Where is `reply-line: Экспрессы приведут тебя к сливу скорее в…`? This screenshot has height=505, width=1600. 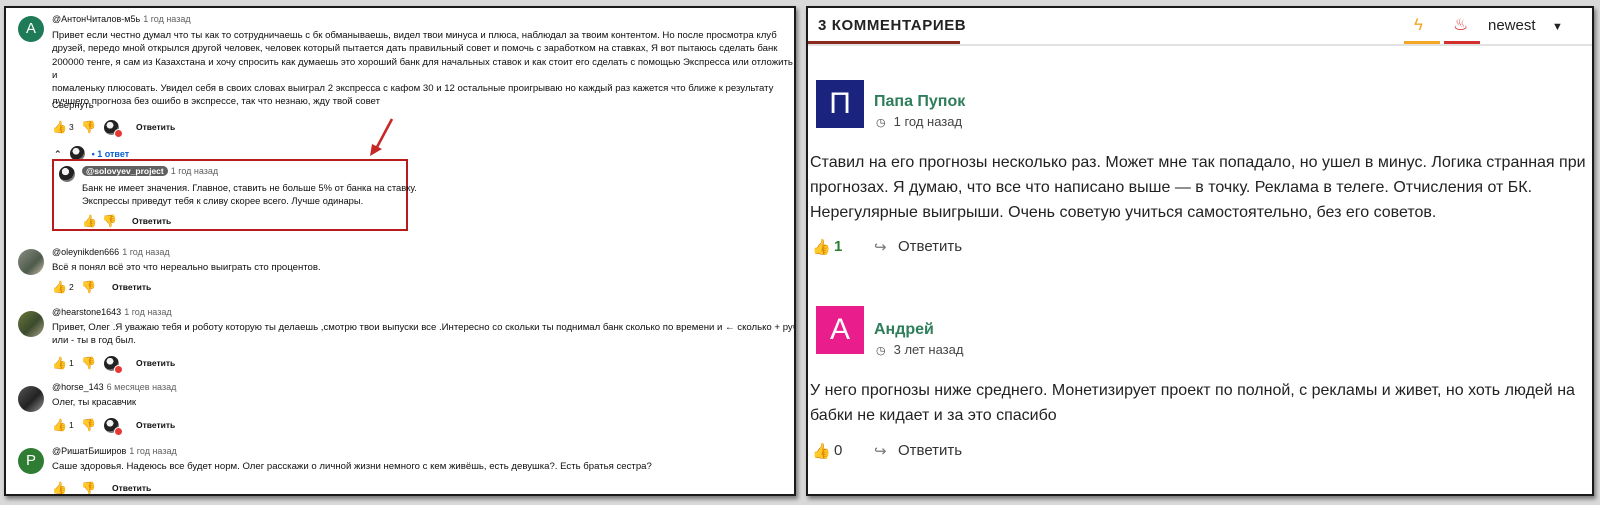 reply-line: Экспрессы приведут тебя к сливу скорее в… is located at coordinates (223, 200).